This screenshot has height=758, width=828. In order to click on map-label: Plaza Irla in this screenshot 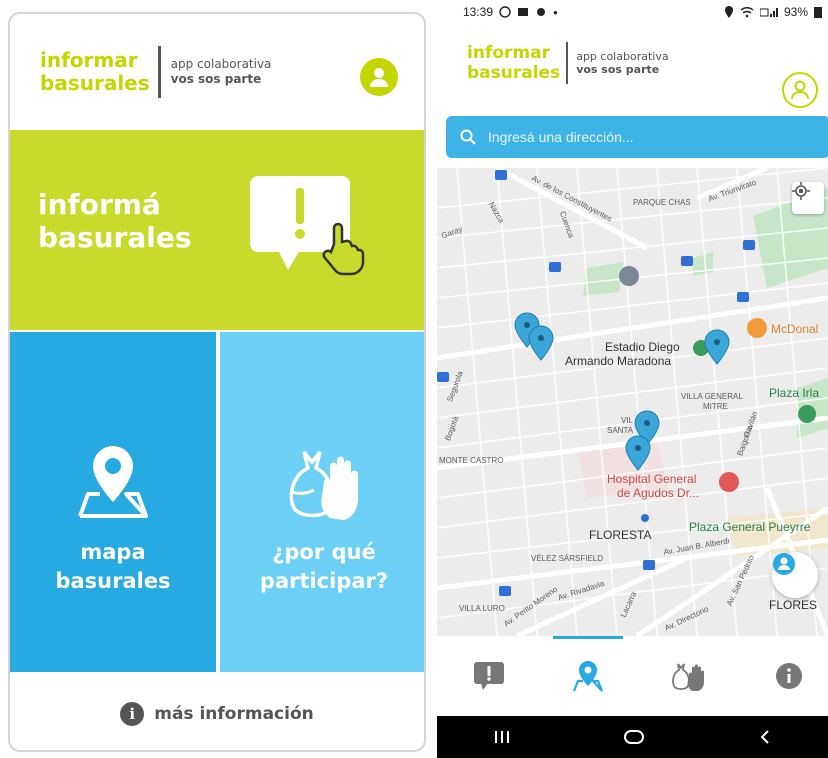, I will do `click(794, 393)`.